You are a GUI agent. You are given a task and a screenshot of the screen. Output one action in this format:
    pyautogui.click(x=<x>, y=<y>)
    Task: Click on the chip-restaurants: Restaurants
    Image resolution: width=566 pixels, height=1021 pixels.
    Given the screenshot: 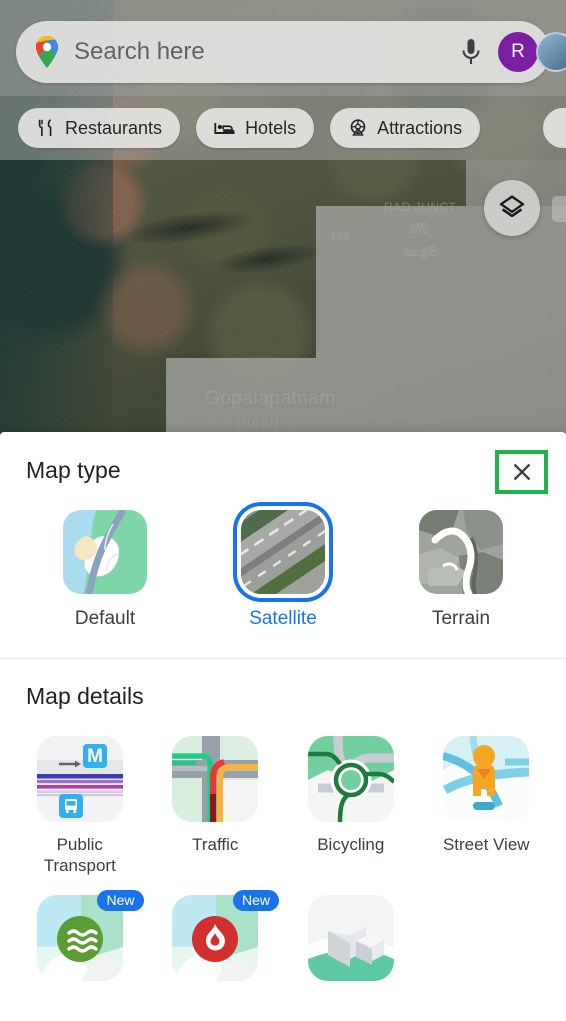 What is the action you would take?
    pyautogui.click(x=99, y=128)
    